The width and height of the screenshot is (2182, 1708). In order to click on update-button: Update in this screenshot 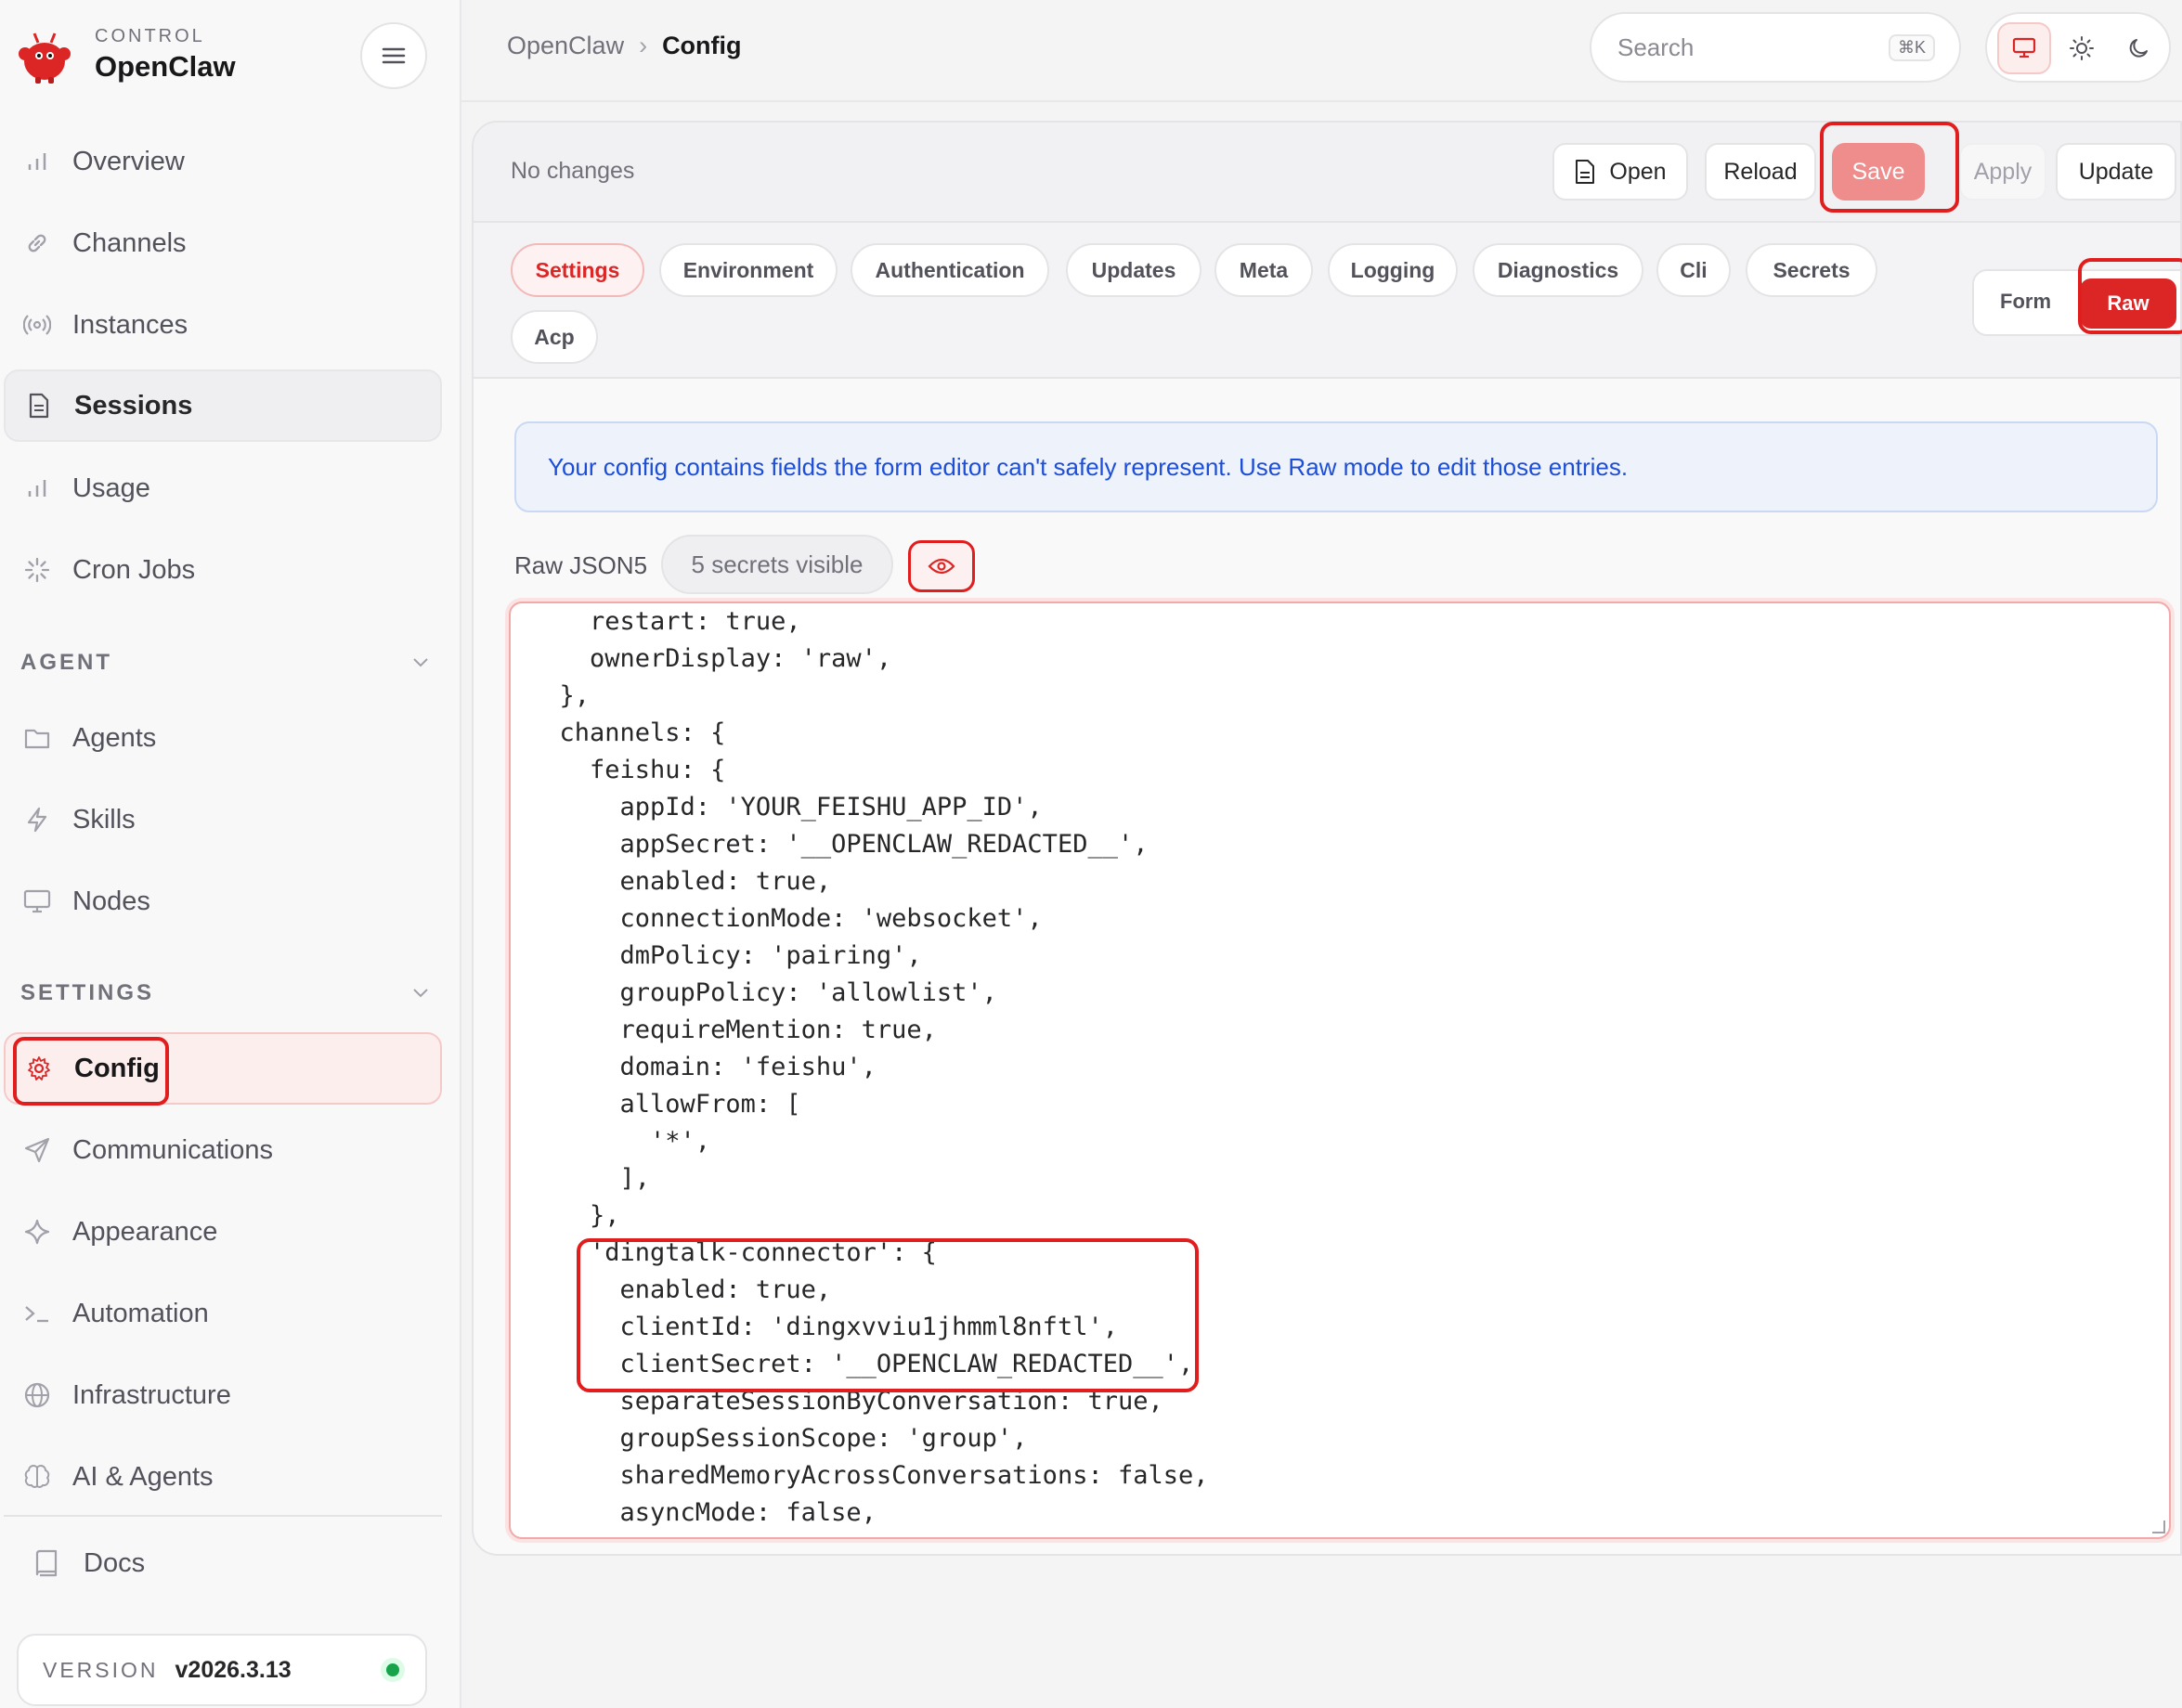, I will do `click(2116, 172)`.